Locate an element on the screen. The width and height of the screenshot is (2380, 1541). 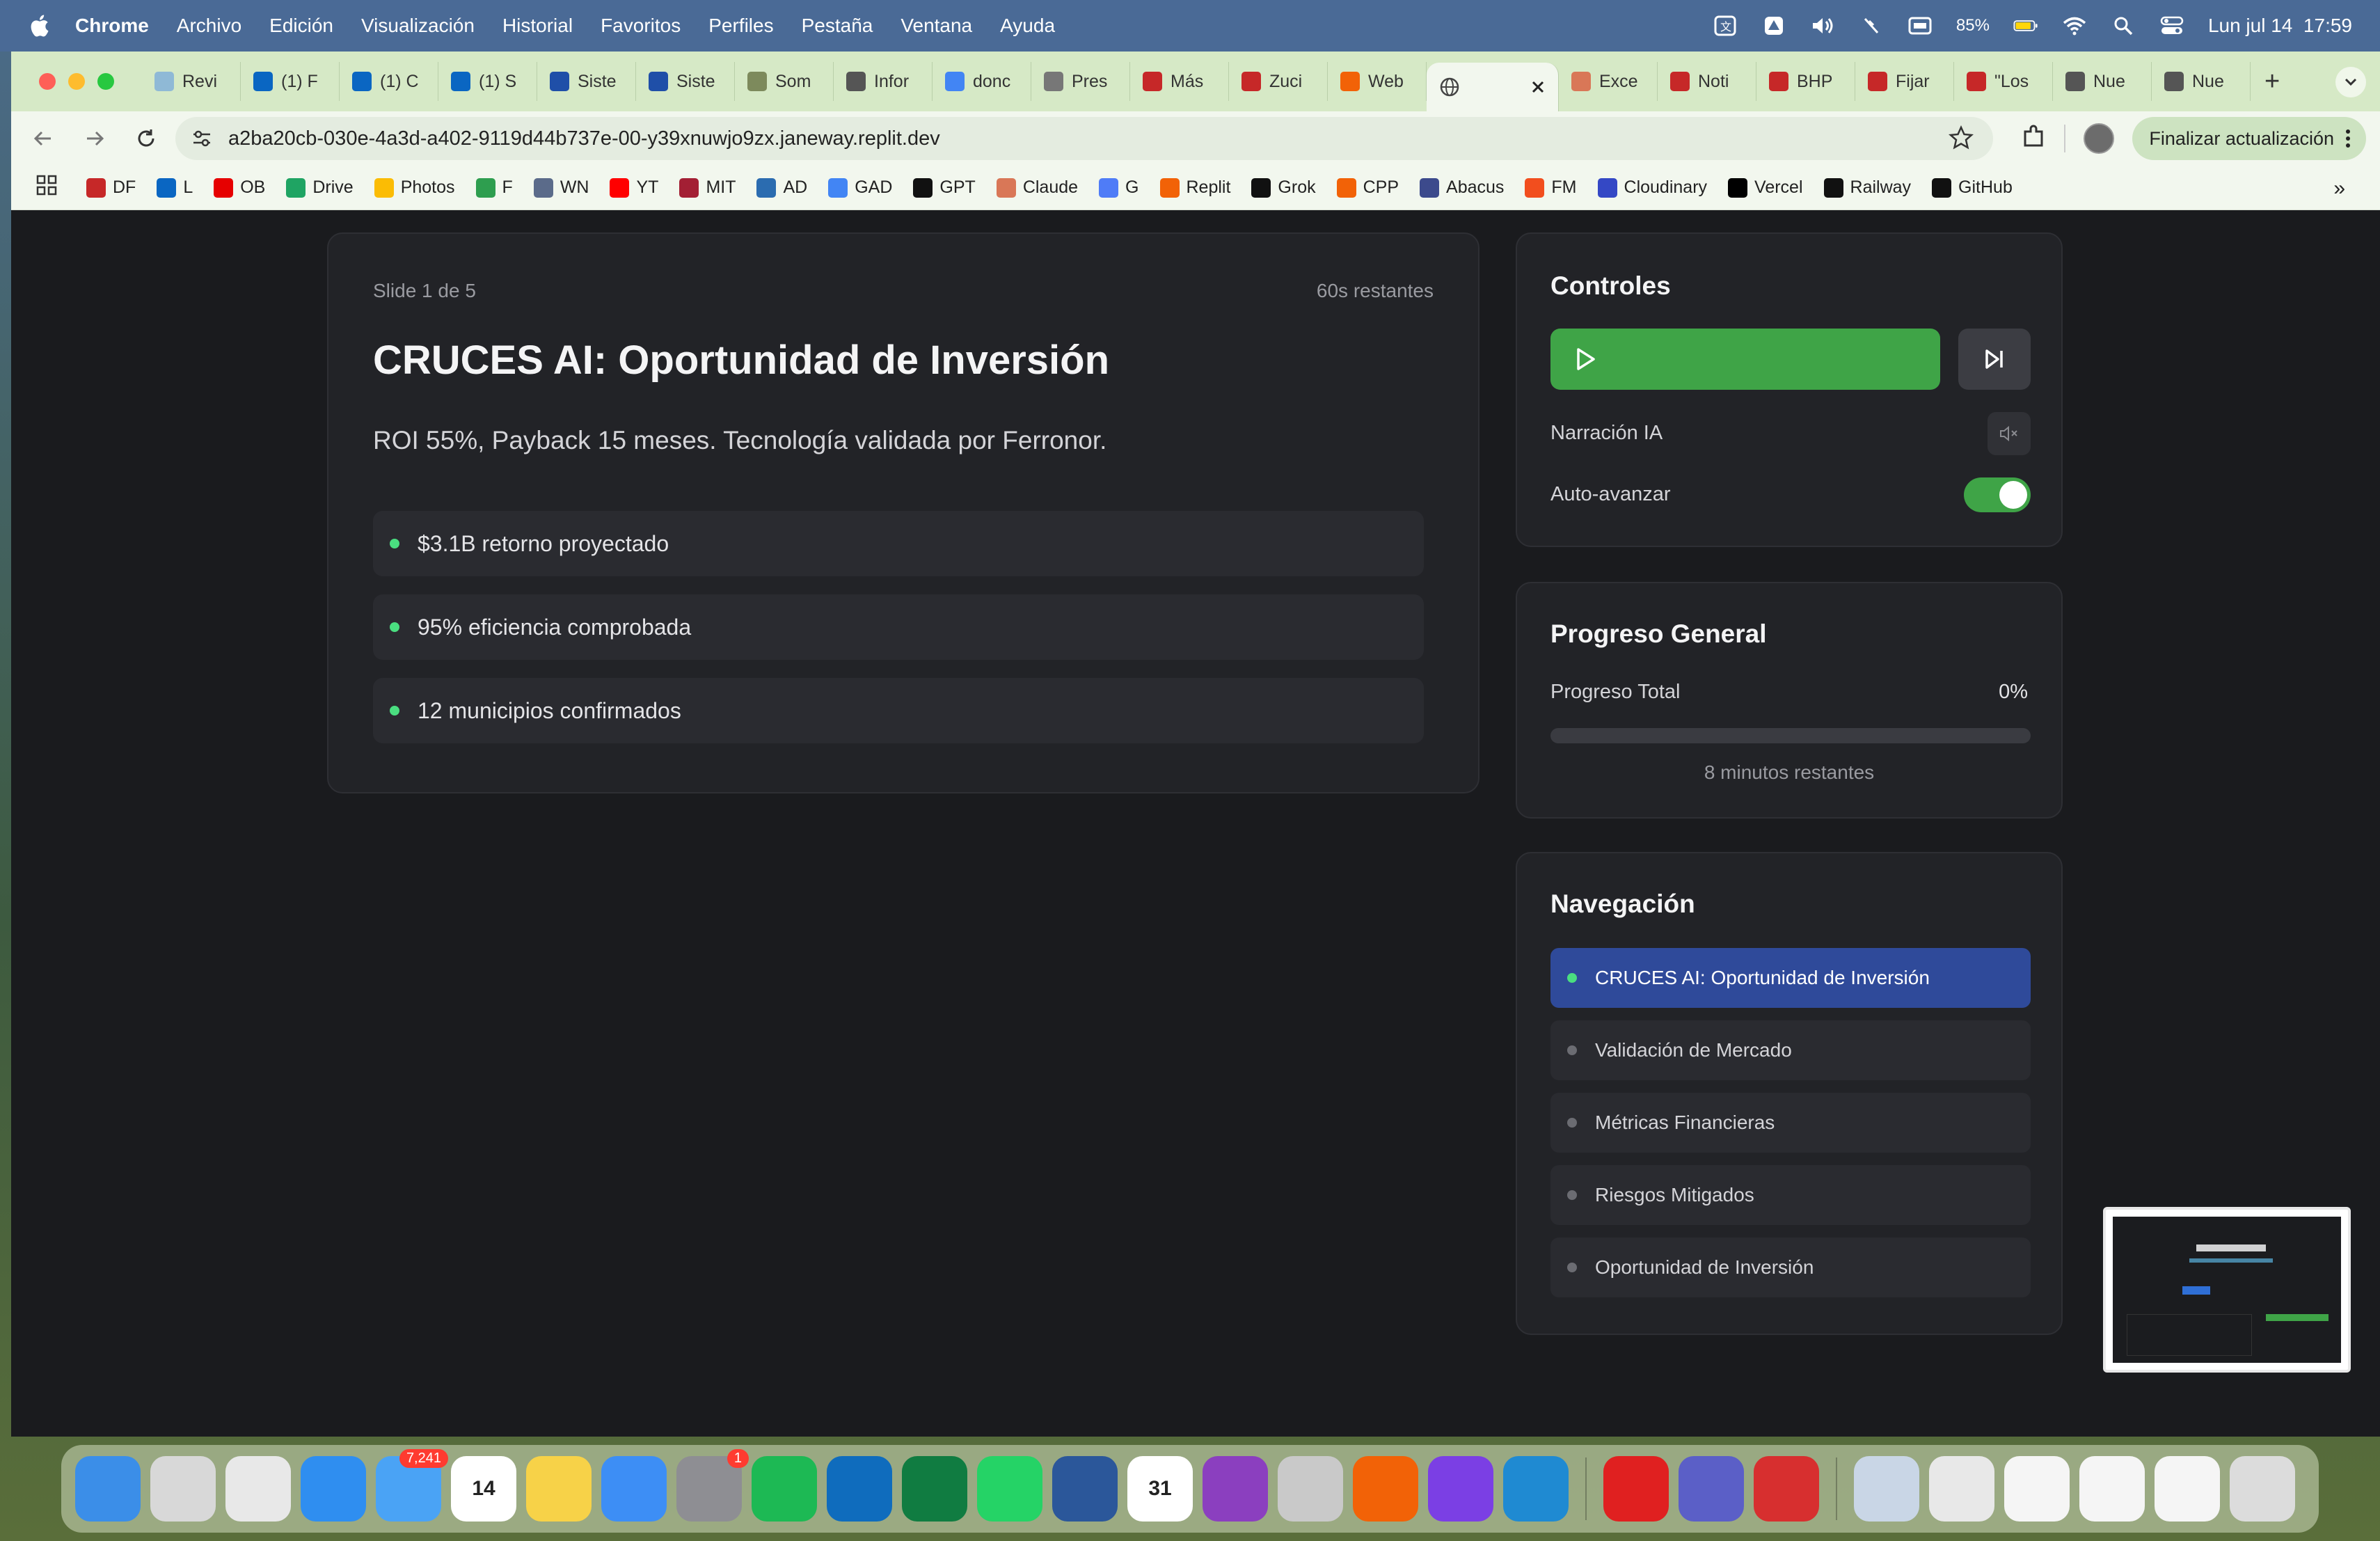
bookmark-item: WN is located at coordinates (561, 187).